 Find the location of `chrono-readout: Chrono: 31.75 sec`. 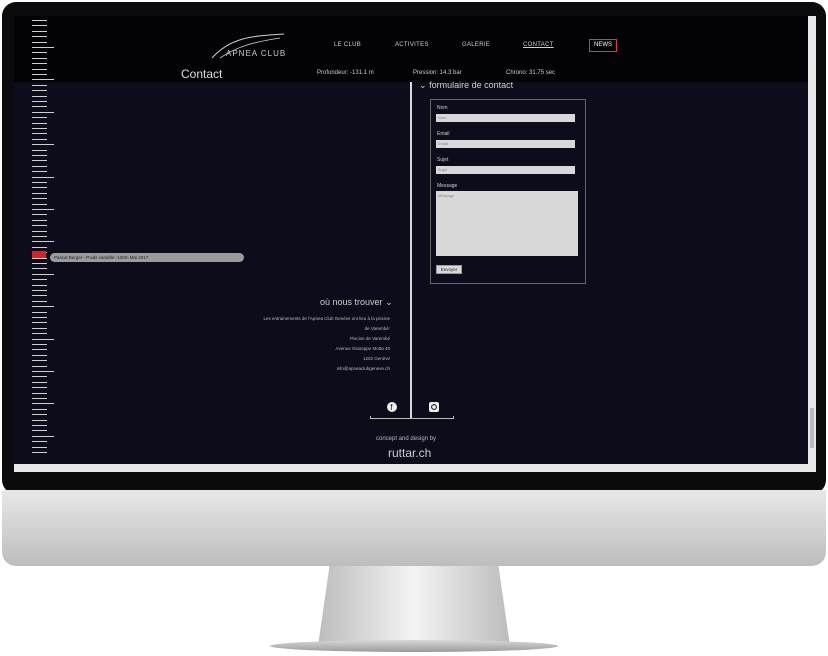

chrono-readout: Chrono: 31.75 sec is located at coordinates (531, 73).